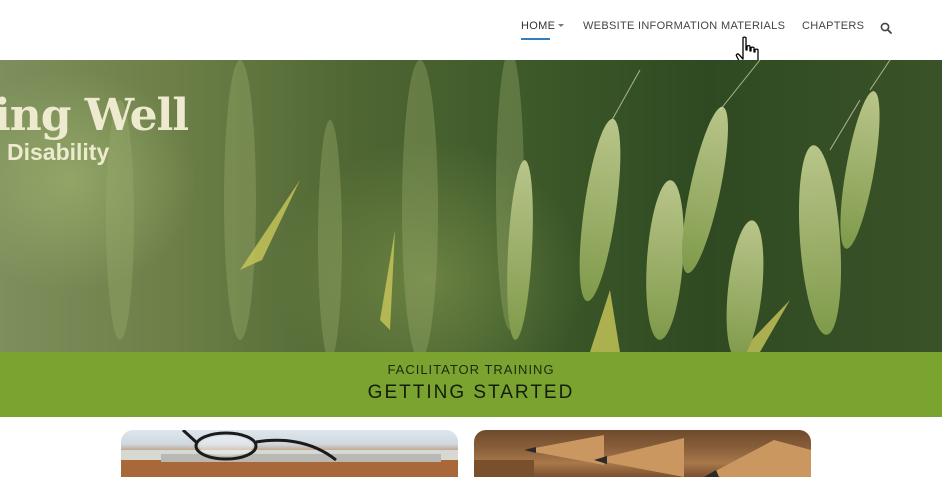  Describe the element at coordinates (538, 26) in the screenshot. I see `nav-item-home-label: HOME` at that location.